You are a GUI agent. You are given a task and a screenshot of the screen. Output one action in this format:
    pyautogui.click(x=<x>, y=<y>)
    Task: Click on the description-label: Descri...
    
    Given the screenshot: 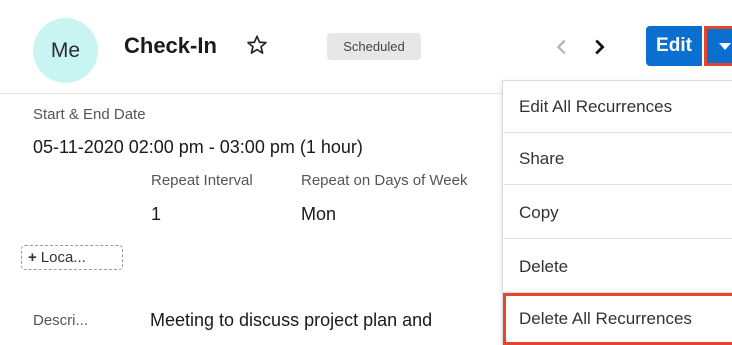 What is the action you would take?
    pyautogui.click(x=61, y=320)
    